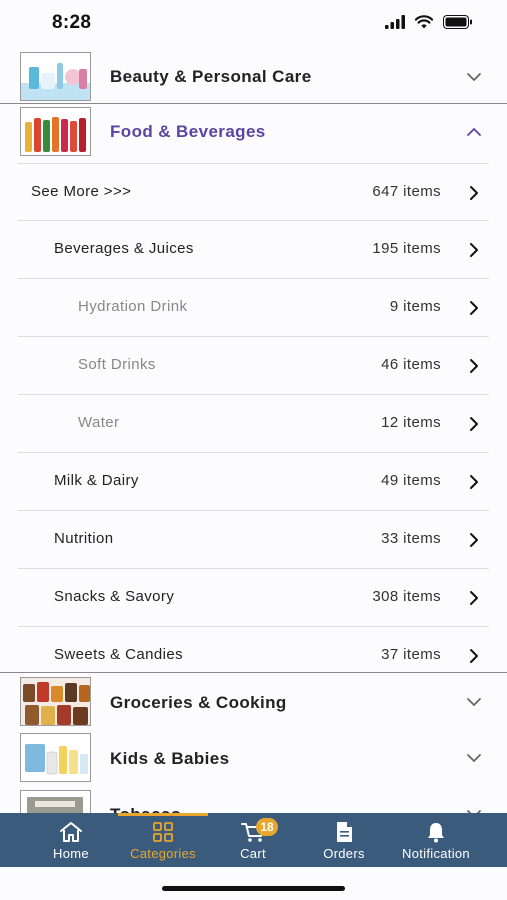 This screenshot has height=900, width=507. What do you see at coordinates (55, 701) in the screenshot?
I see `category-thumbnail-groceries` at bounding box center [55, 701].